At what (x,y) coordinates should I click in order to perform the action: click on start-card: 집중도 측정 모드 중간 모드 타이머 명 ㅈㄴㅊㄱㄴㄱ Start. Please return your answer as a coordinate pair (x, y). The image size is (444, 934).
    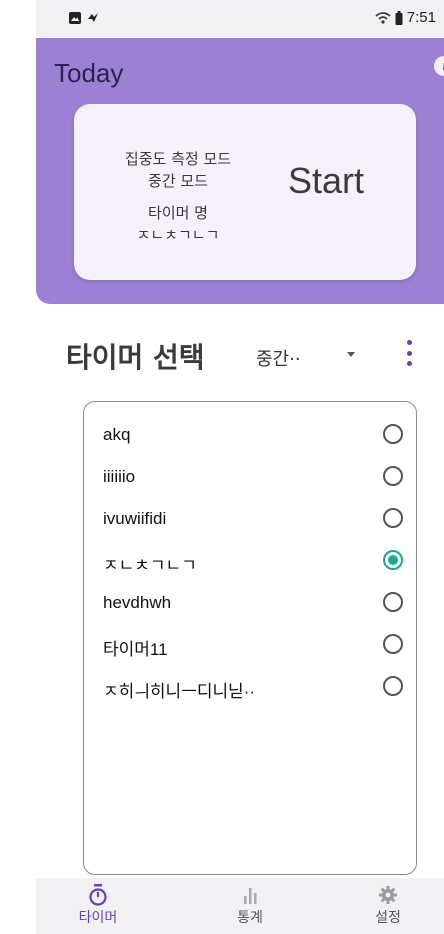
    Looking at the image, I should click on (245, 192).